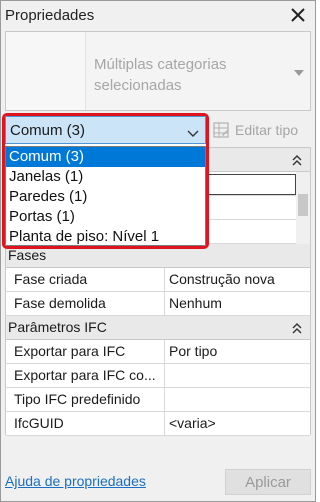 This screenshot has width=320, height=502. I want to click on filter-option-comum: Comum (3), so click(105, 157).